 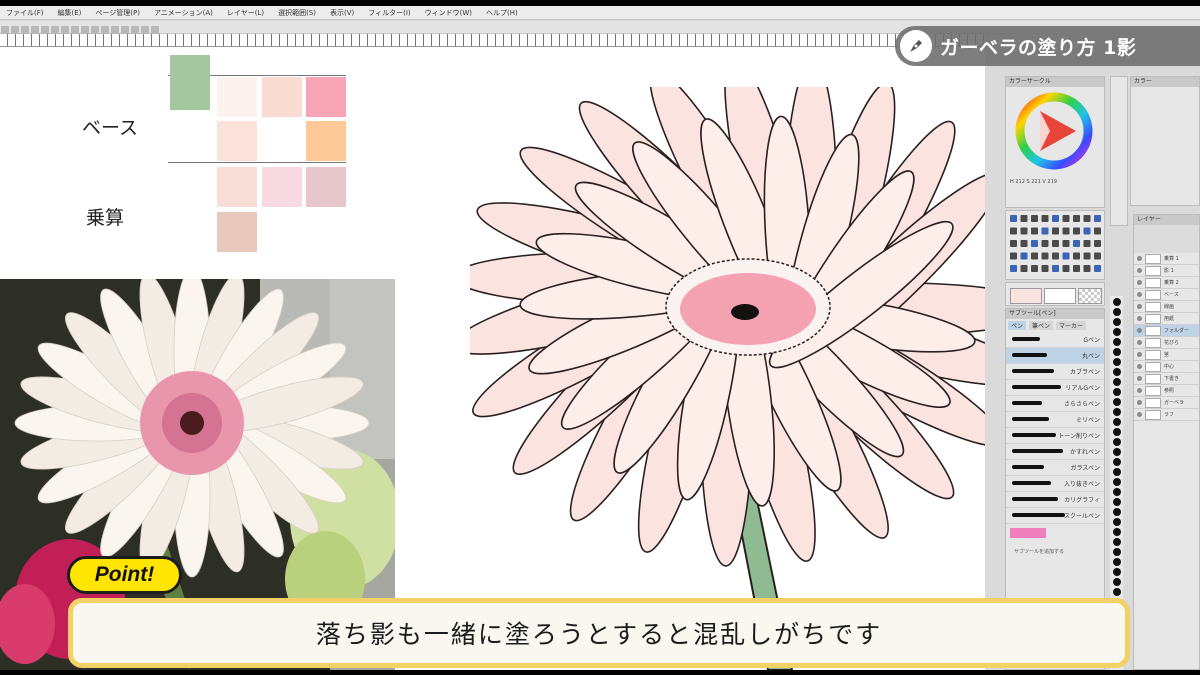 I want to click on layer-row: 線画, so click(x=1166, y=307).